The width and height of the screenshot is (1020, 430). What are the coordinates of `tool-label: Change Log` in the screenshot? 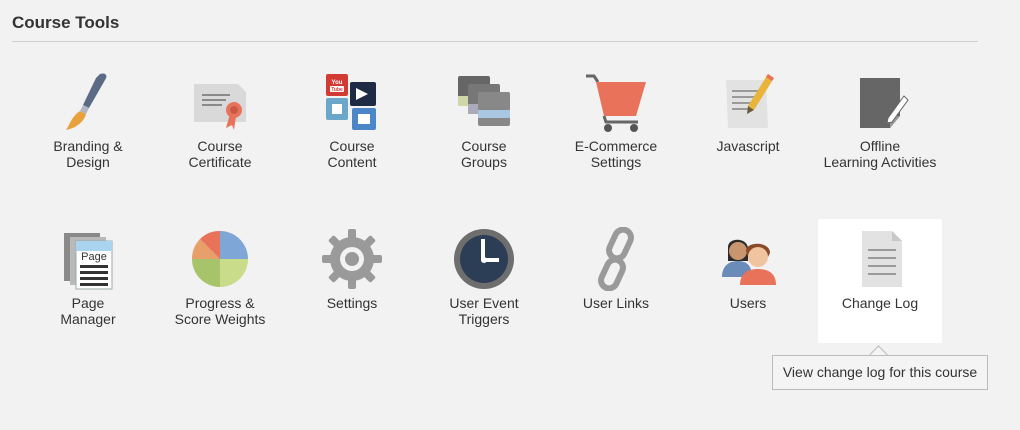 It's located at (880, 303).